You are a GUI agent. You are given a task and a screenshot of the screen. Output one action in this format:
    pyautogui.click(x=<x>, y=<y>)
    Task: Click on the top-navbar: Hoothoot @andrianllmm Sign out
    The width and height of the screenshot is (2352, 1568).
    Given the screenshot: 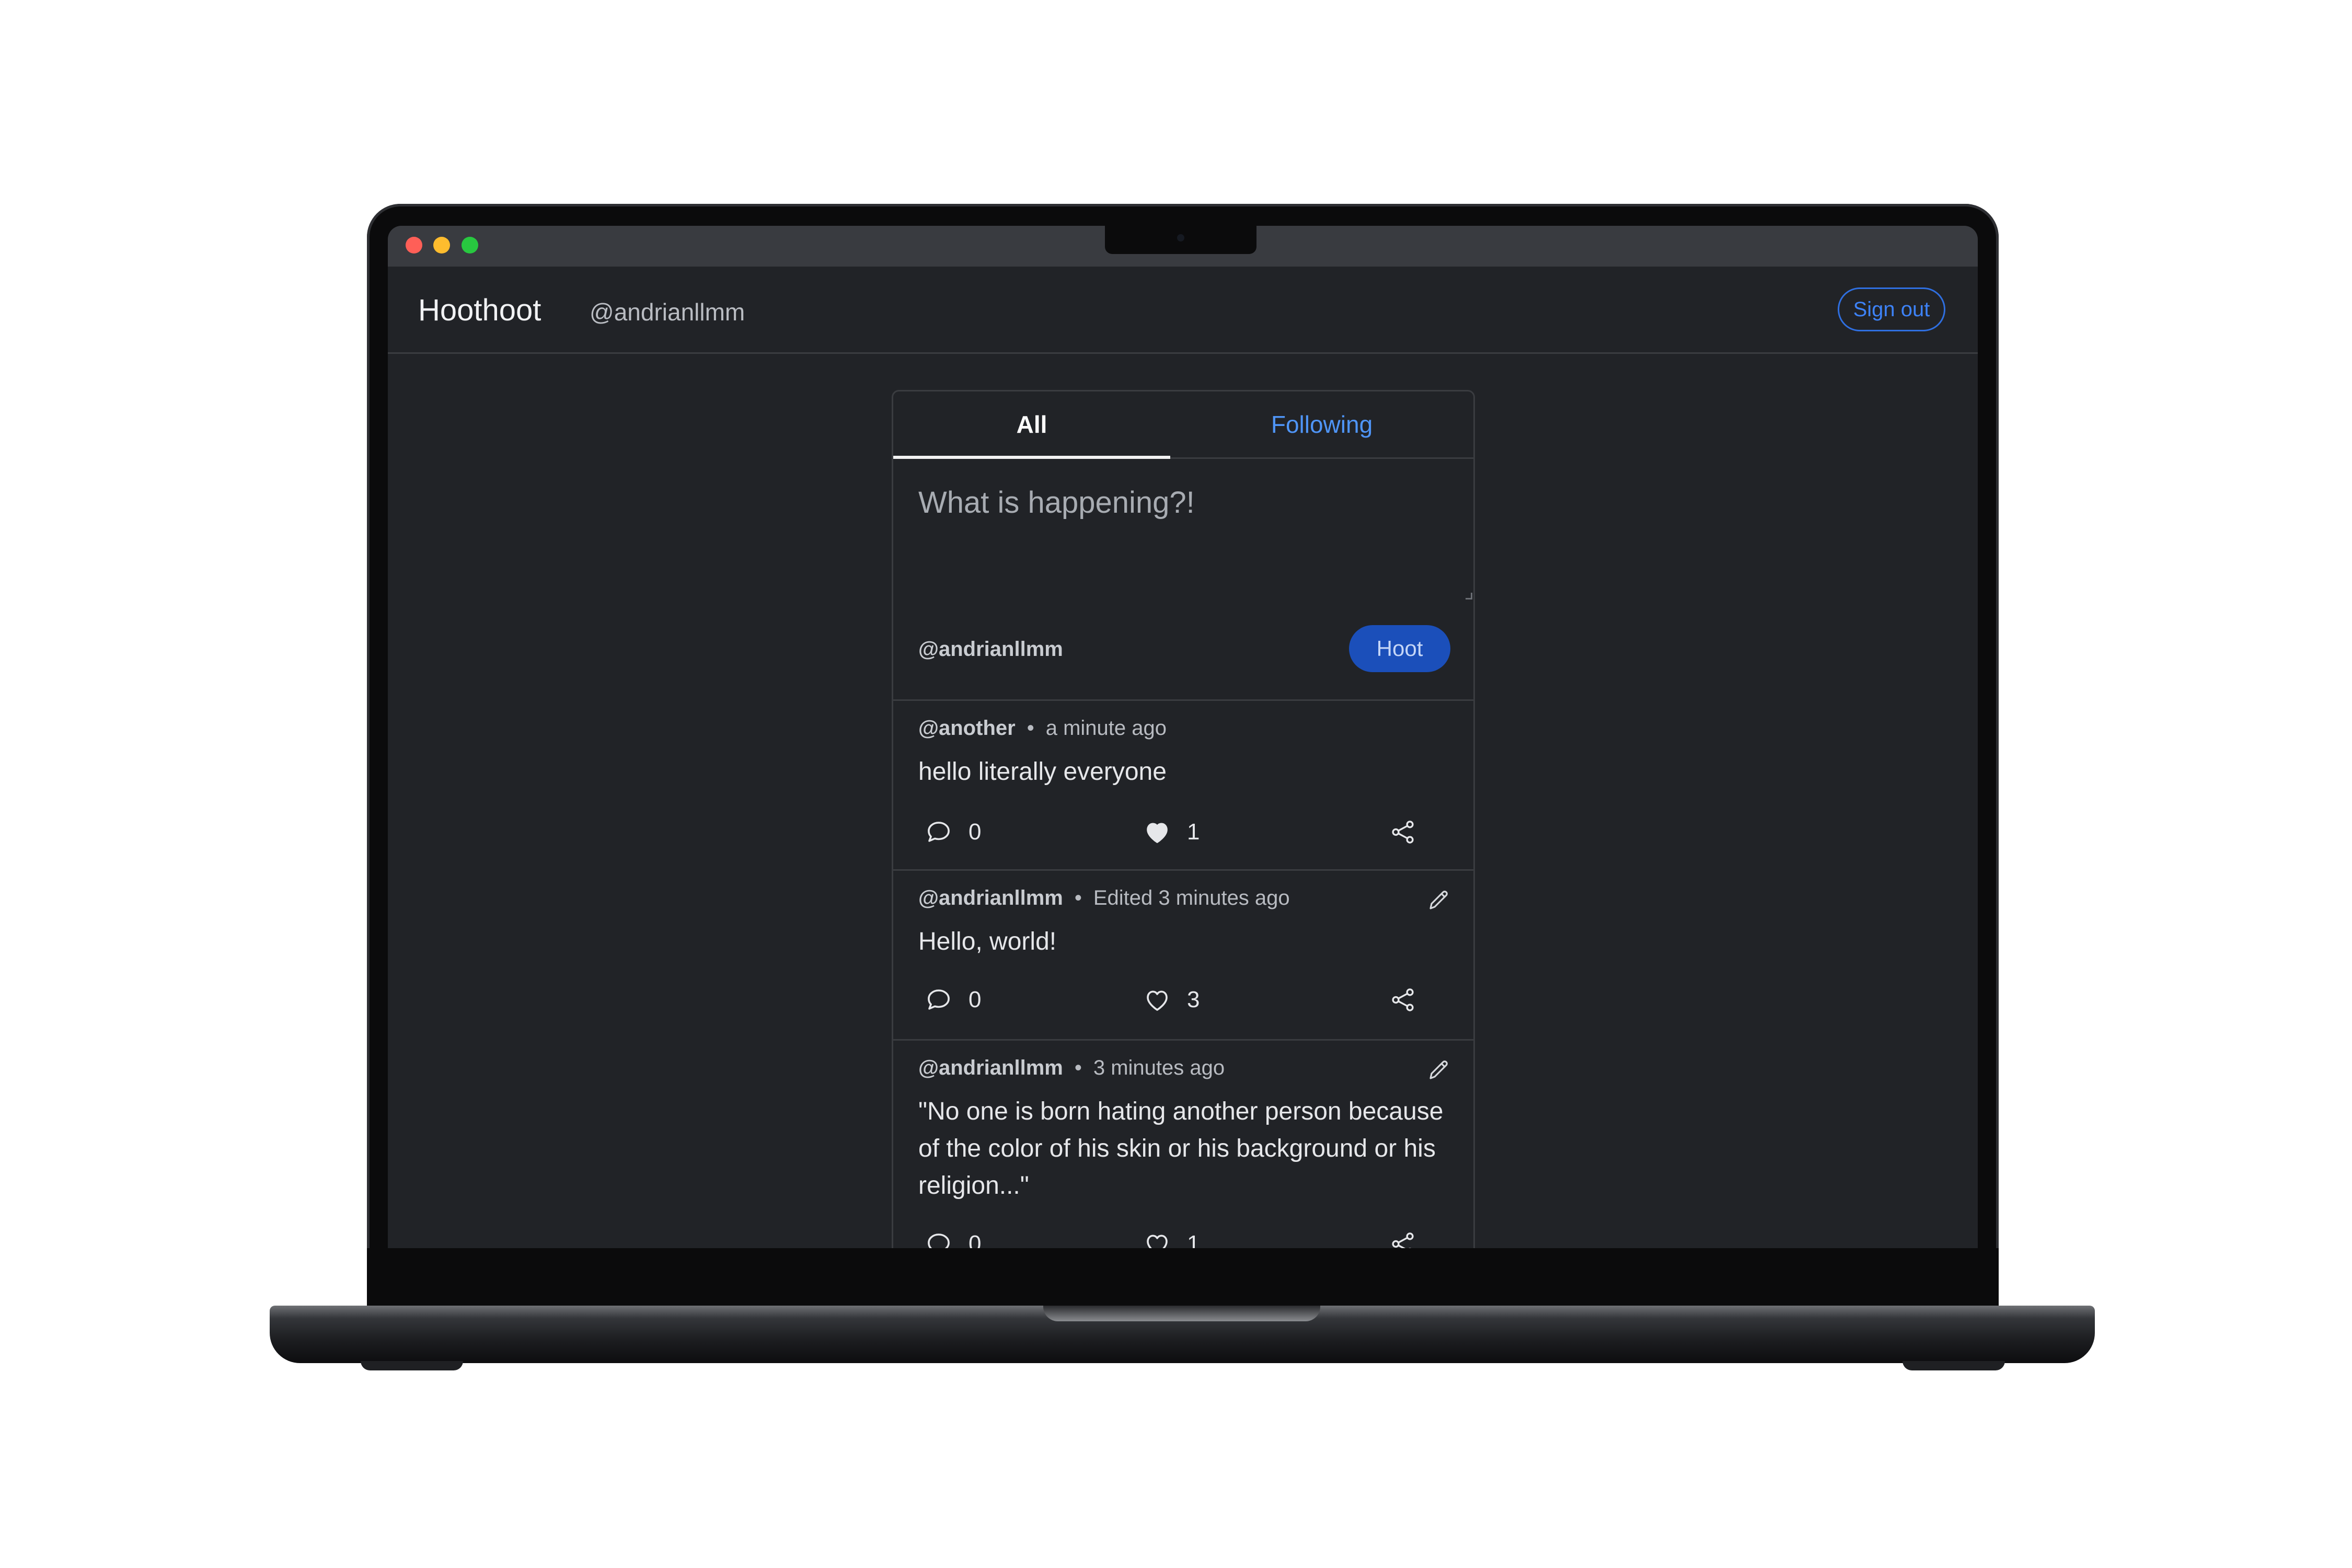 What is the action you would take?
    pyautogui.click(x=1183, y=310)
    